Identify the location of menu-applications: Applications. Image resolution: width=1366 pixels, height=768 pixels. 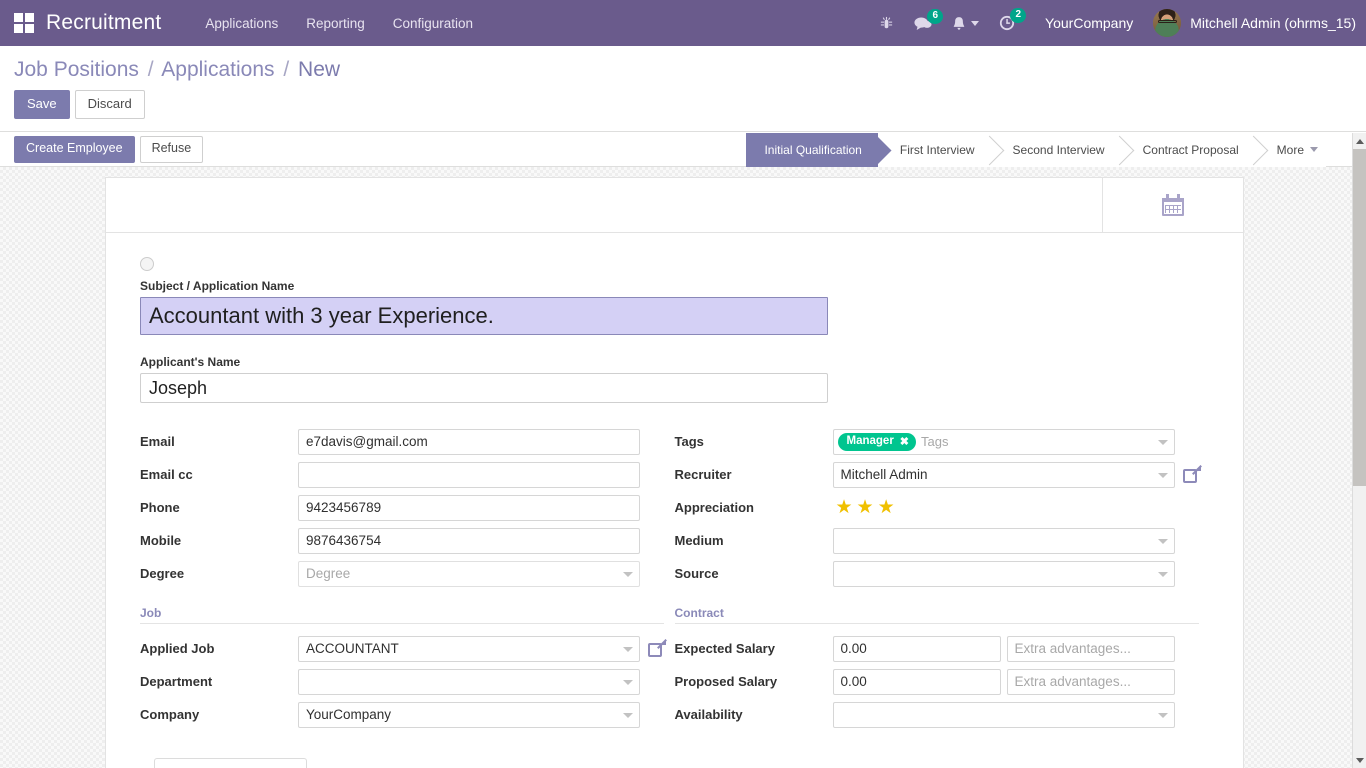
(241, 23).